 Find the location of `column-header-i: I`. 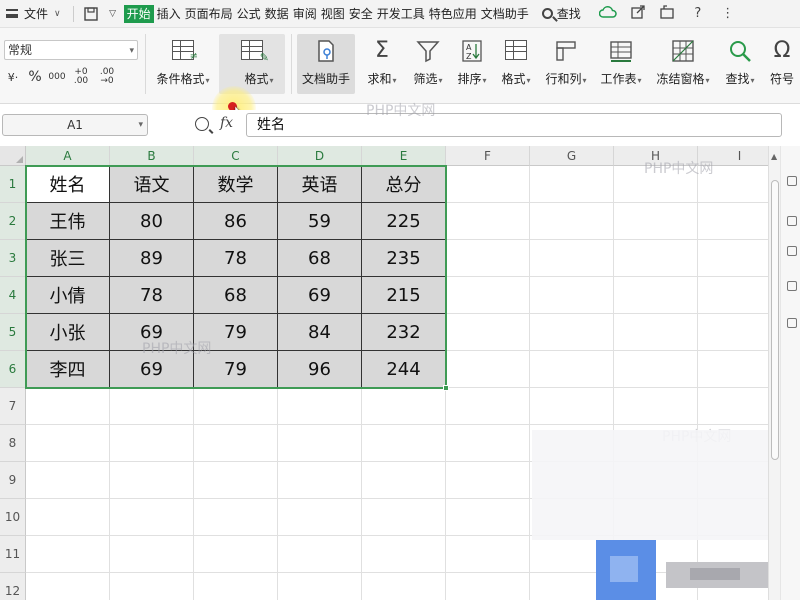

column-header-i: I is located at coordinates (733, 156).